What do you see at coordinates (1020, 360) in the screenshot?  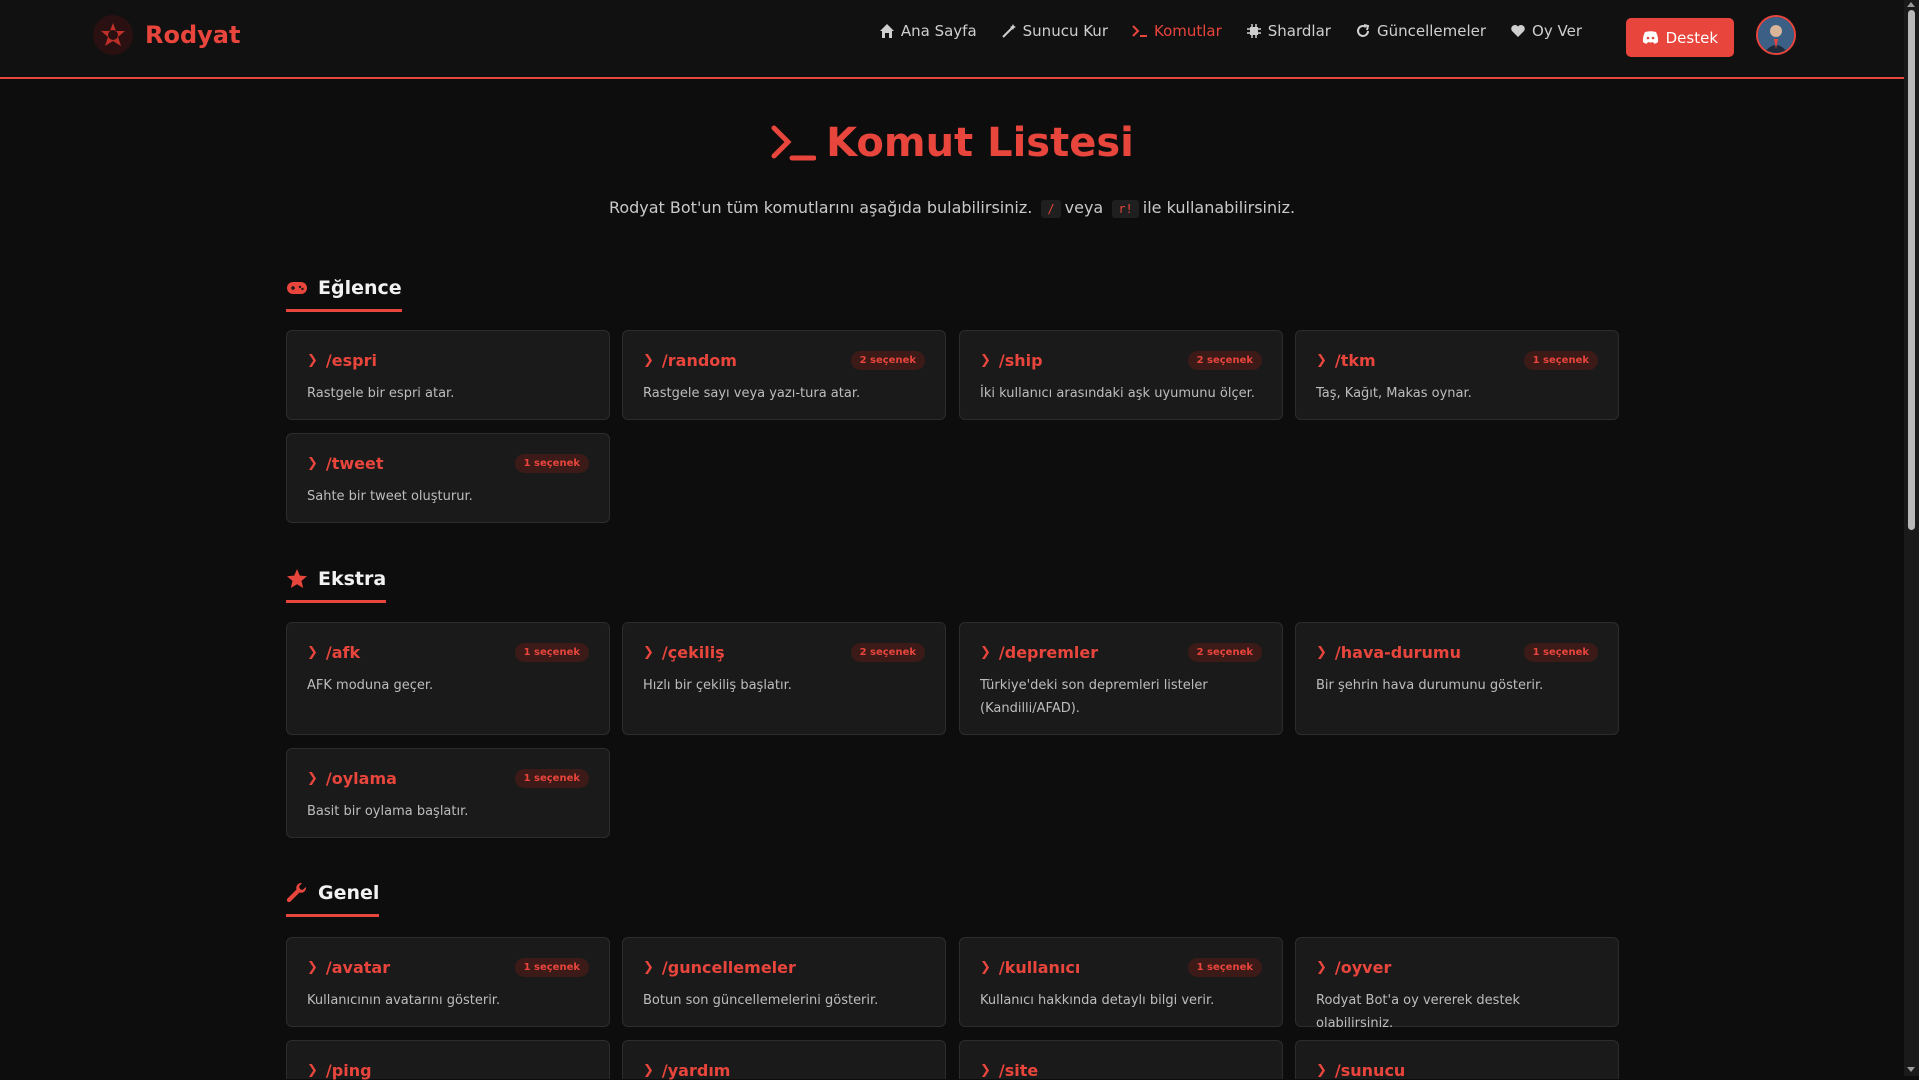 I see `command-name: /ship` at bounding box center [1020, 360].